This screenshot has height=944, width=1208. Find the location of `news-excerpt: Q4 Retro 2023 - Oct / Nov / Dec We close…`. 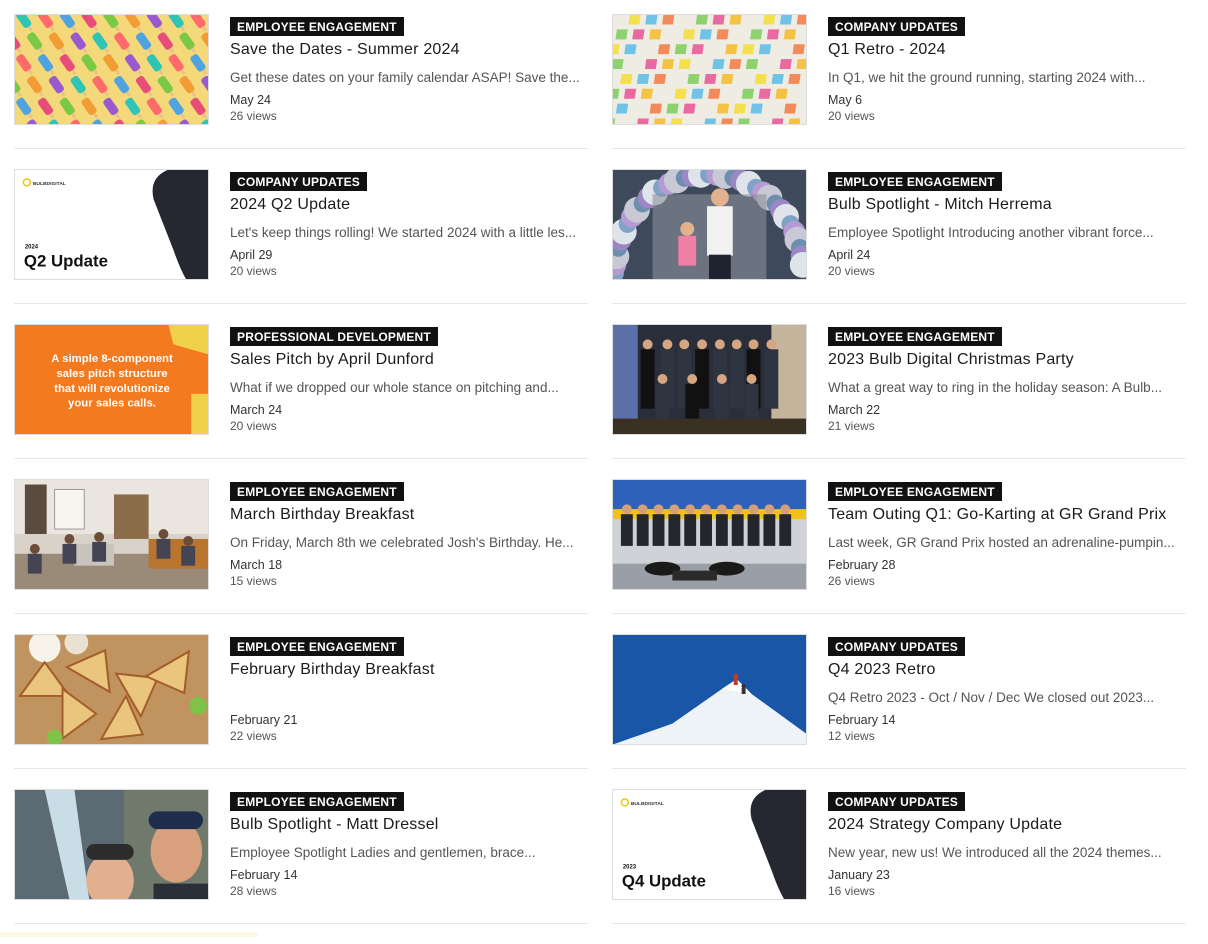

news-excerpt: Q4 Retro 2023 - Oct / Nov / Dec We close… is located at coordinates (991, 697).